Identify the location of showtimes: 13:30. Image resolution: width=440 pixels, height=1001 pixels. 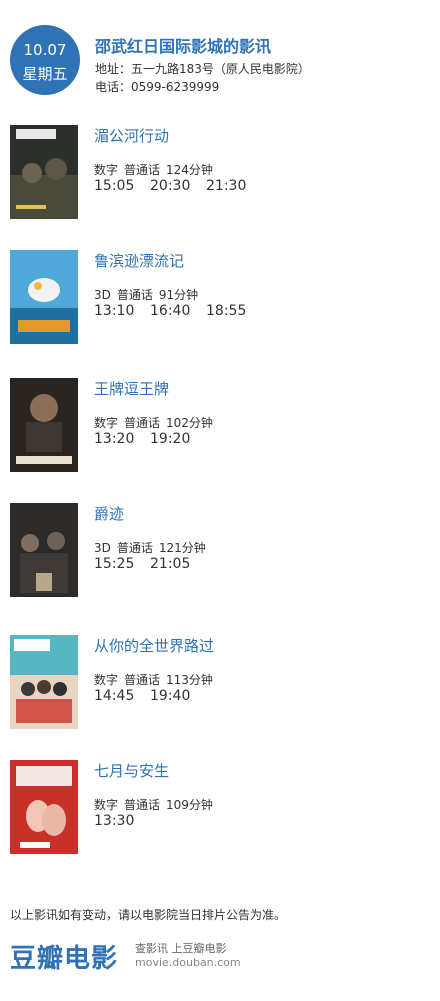
(122, 821).